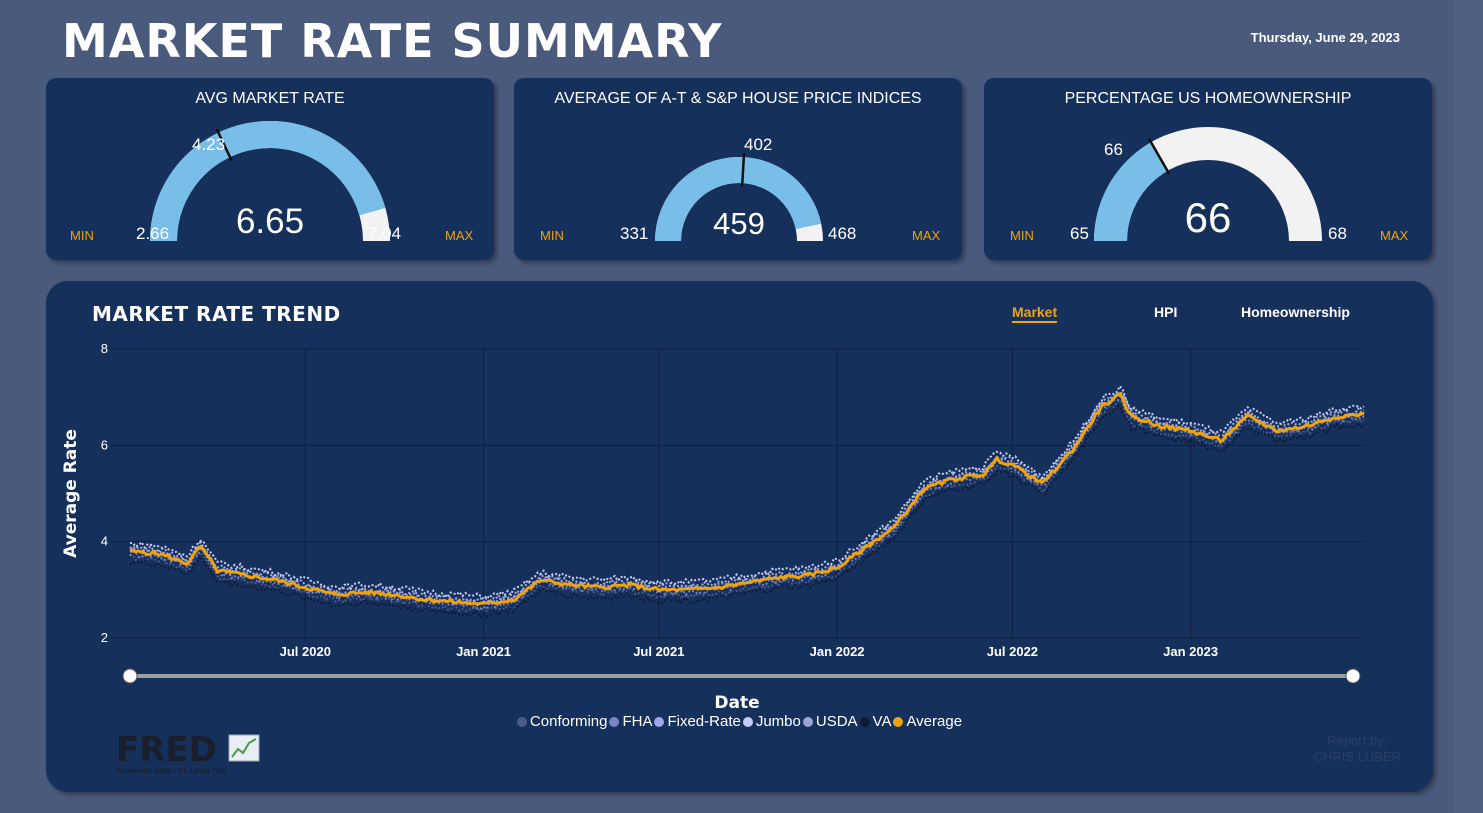 This screenshot has width=1483, height=813. Describe the element at coordinates (758, 144) in the screenshot. I see `gauge-target-value: 402` at that location.